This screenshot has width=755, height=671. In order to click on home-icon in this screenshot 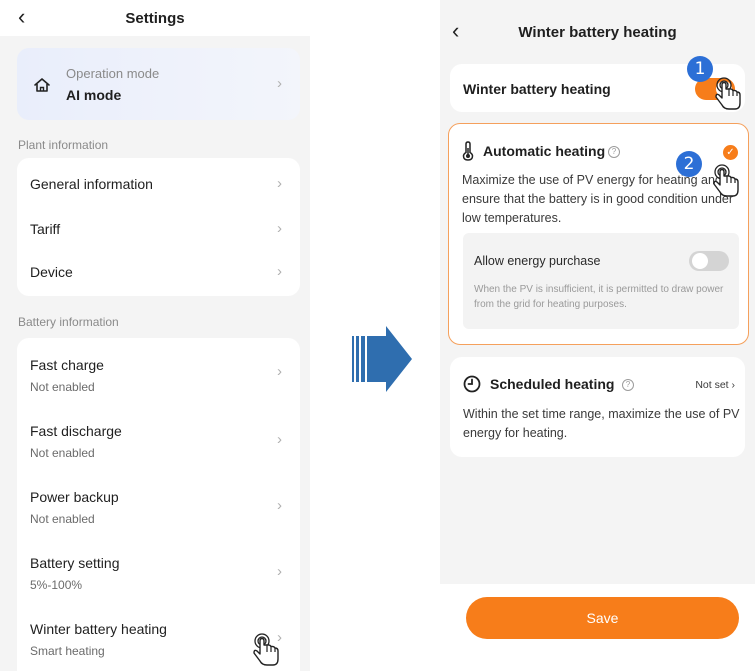, I will do `click(42, 85)`.